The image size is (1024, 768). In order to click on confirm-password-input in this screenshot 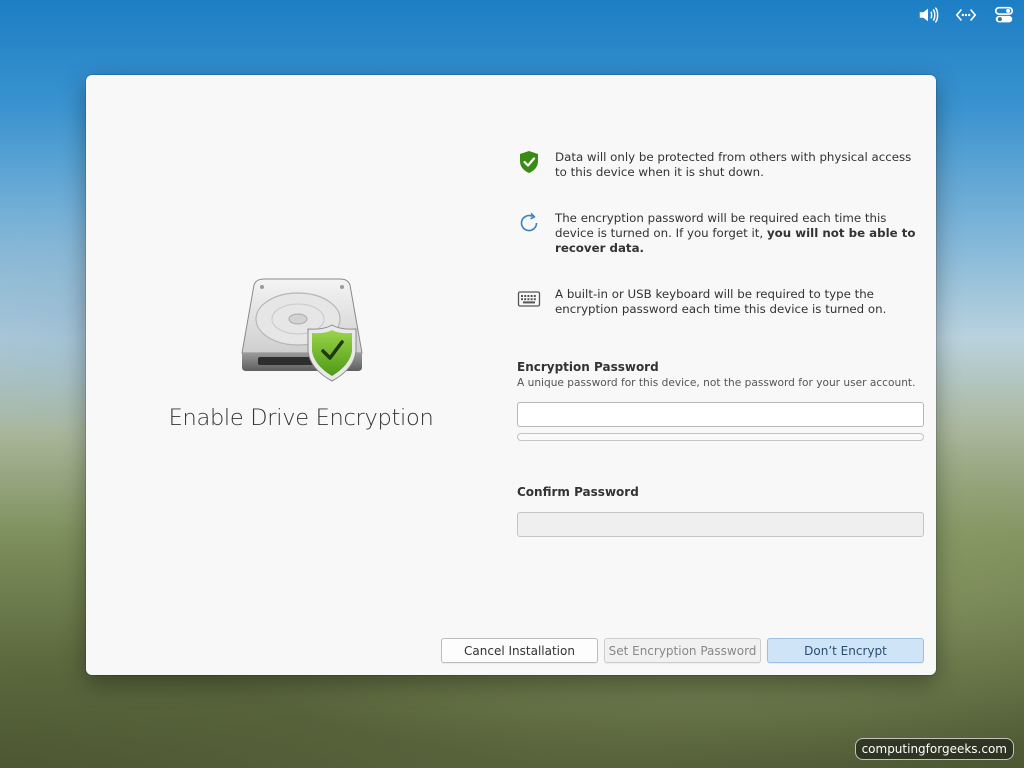, I will do `click(720, 524)`.